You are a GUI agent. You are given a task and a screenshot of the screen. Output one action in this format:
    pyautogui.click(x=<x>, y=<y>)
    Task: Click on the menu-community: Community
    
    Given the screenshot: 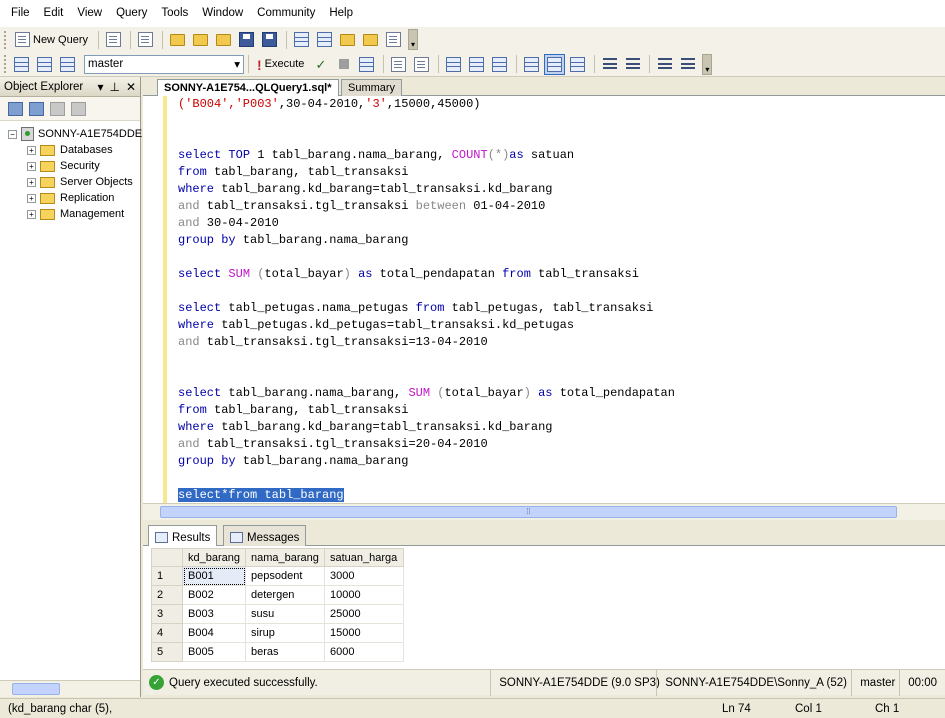 What is the action you would take?
    pyautogui.click(x=286, y=13)
    